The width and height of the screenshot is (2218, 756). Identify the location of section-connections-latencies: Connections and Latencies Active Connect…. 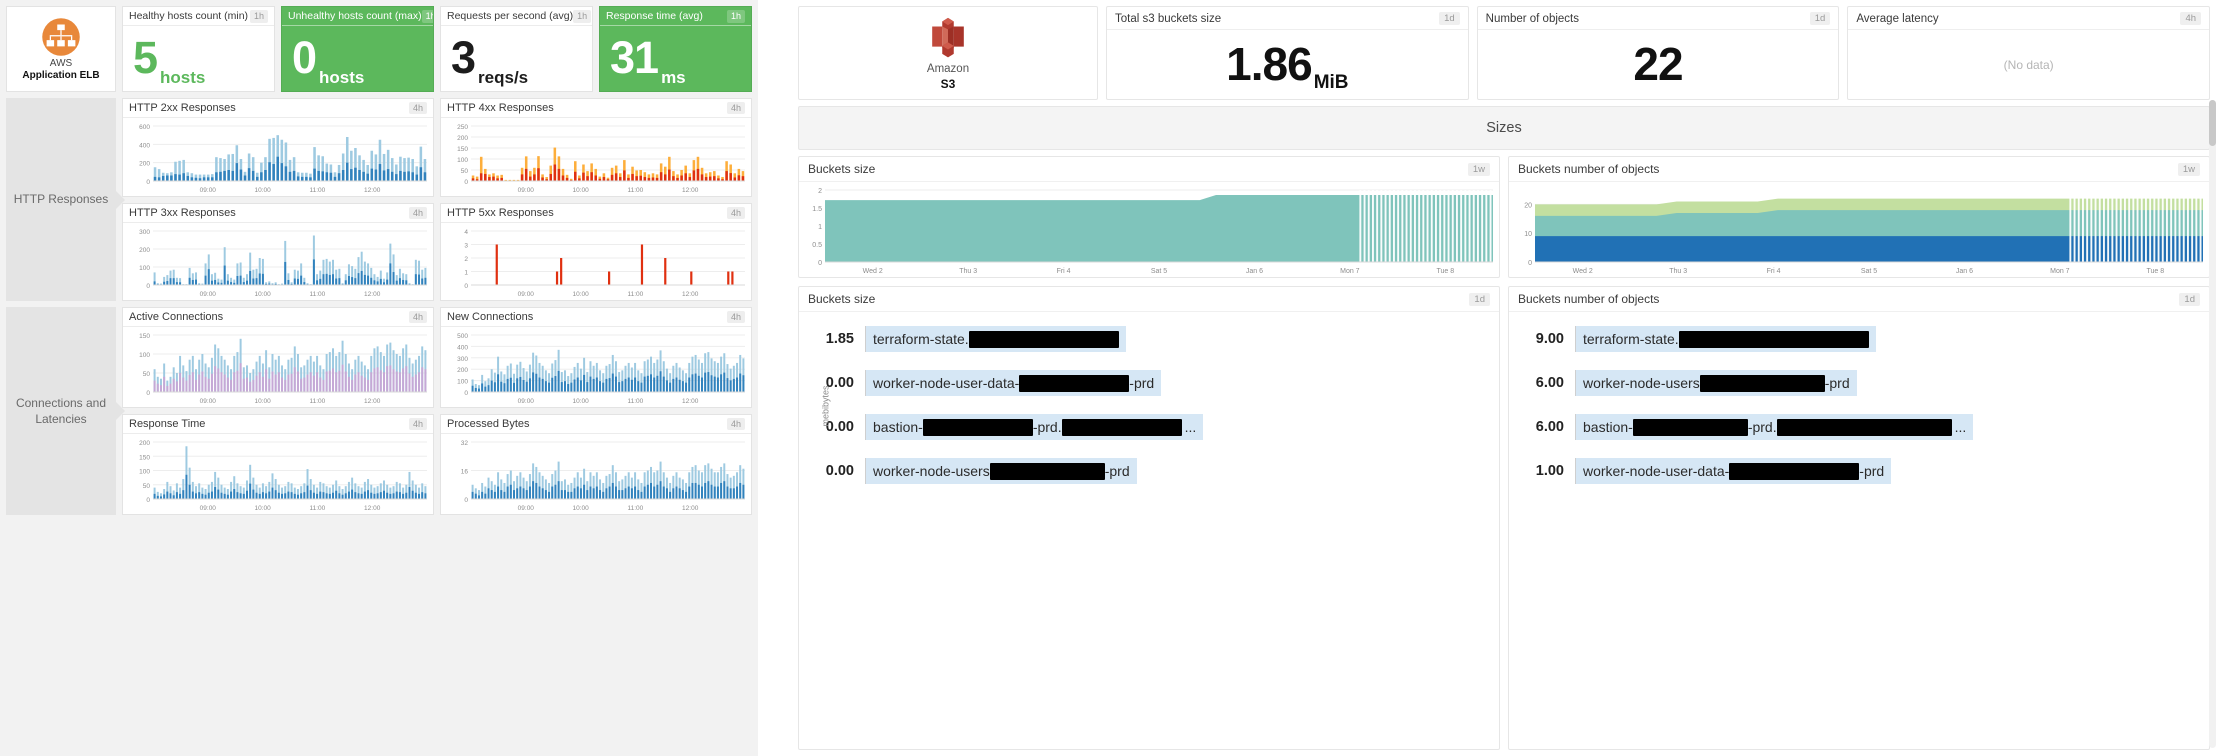
(379, 411).